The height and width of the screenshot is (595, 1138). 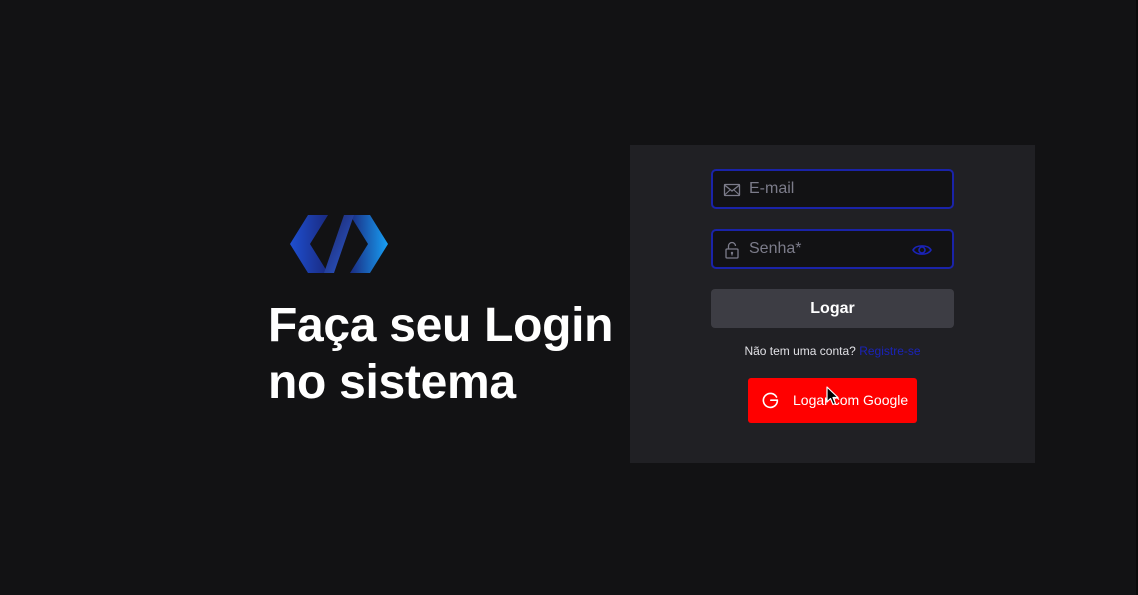 What do you see at coordinates (441, 325) in the screenshot?
I see `page-title-line-1: Faça seu Login` at bounding box center [441, 325].